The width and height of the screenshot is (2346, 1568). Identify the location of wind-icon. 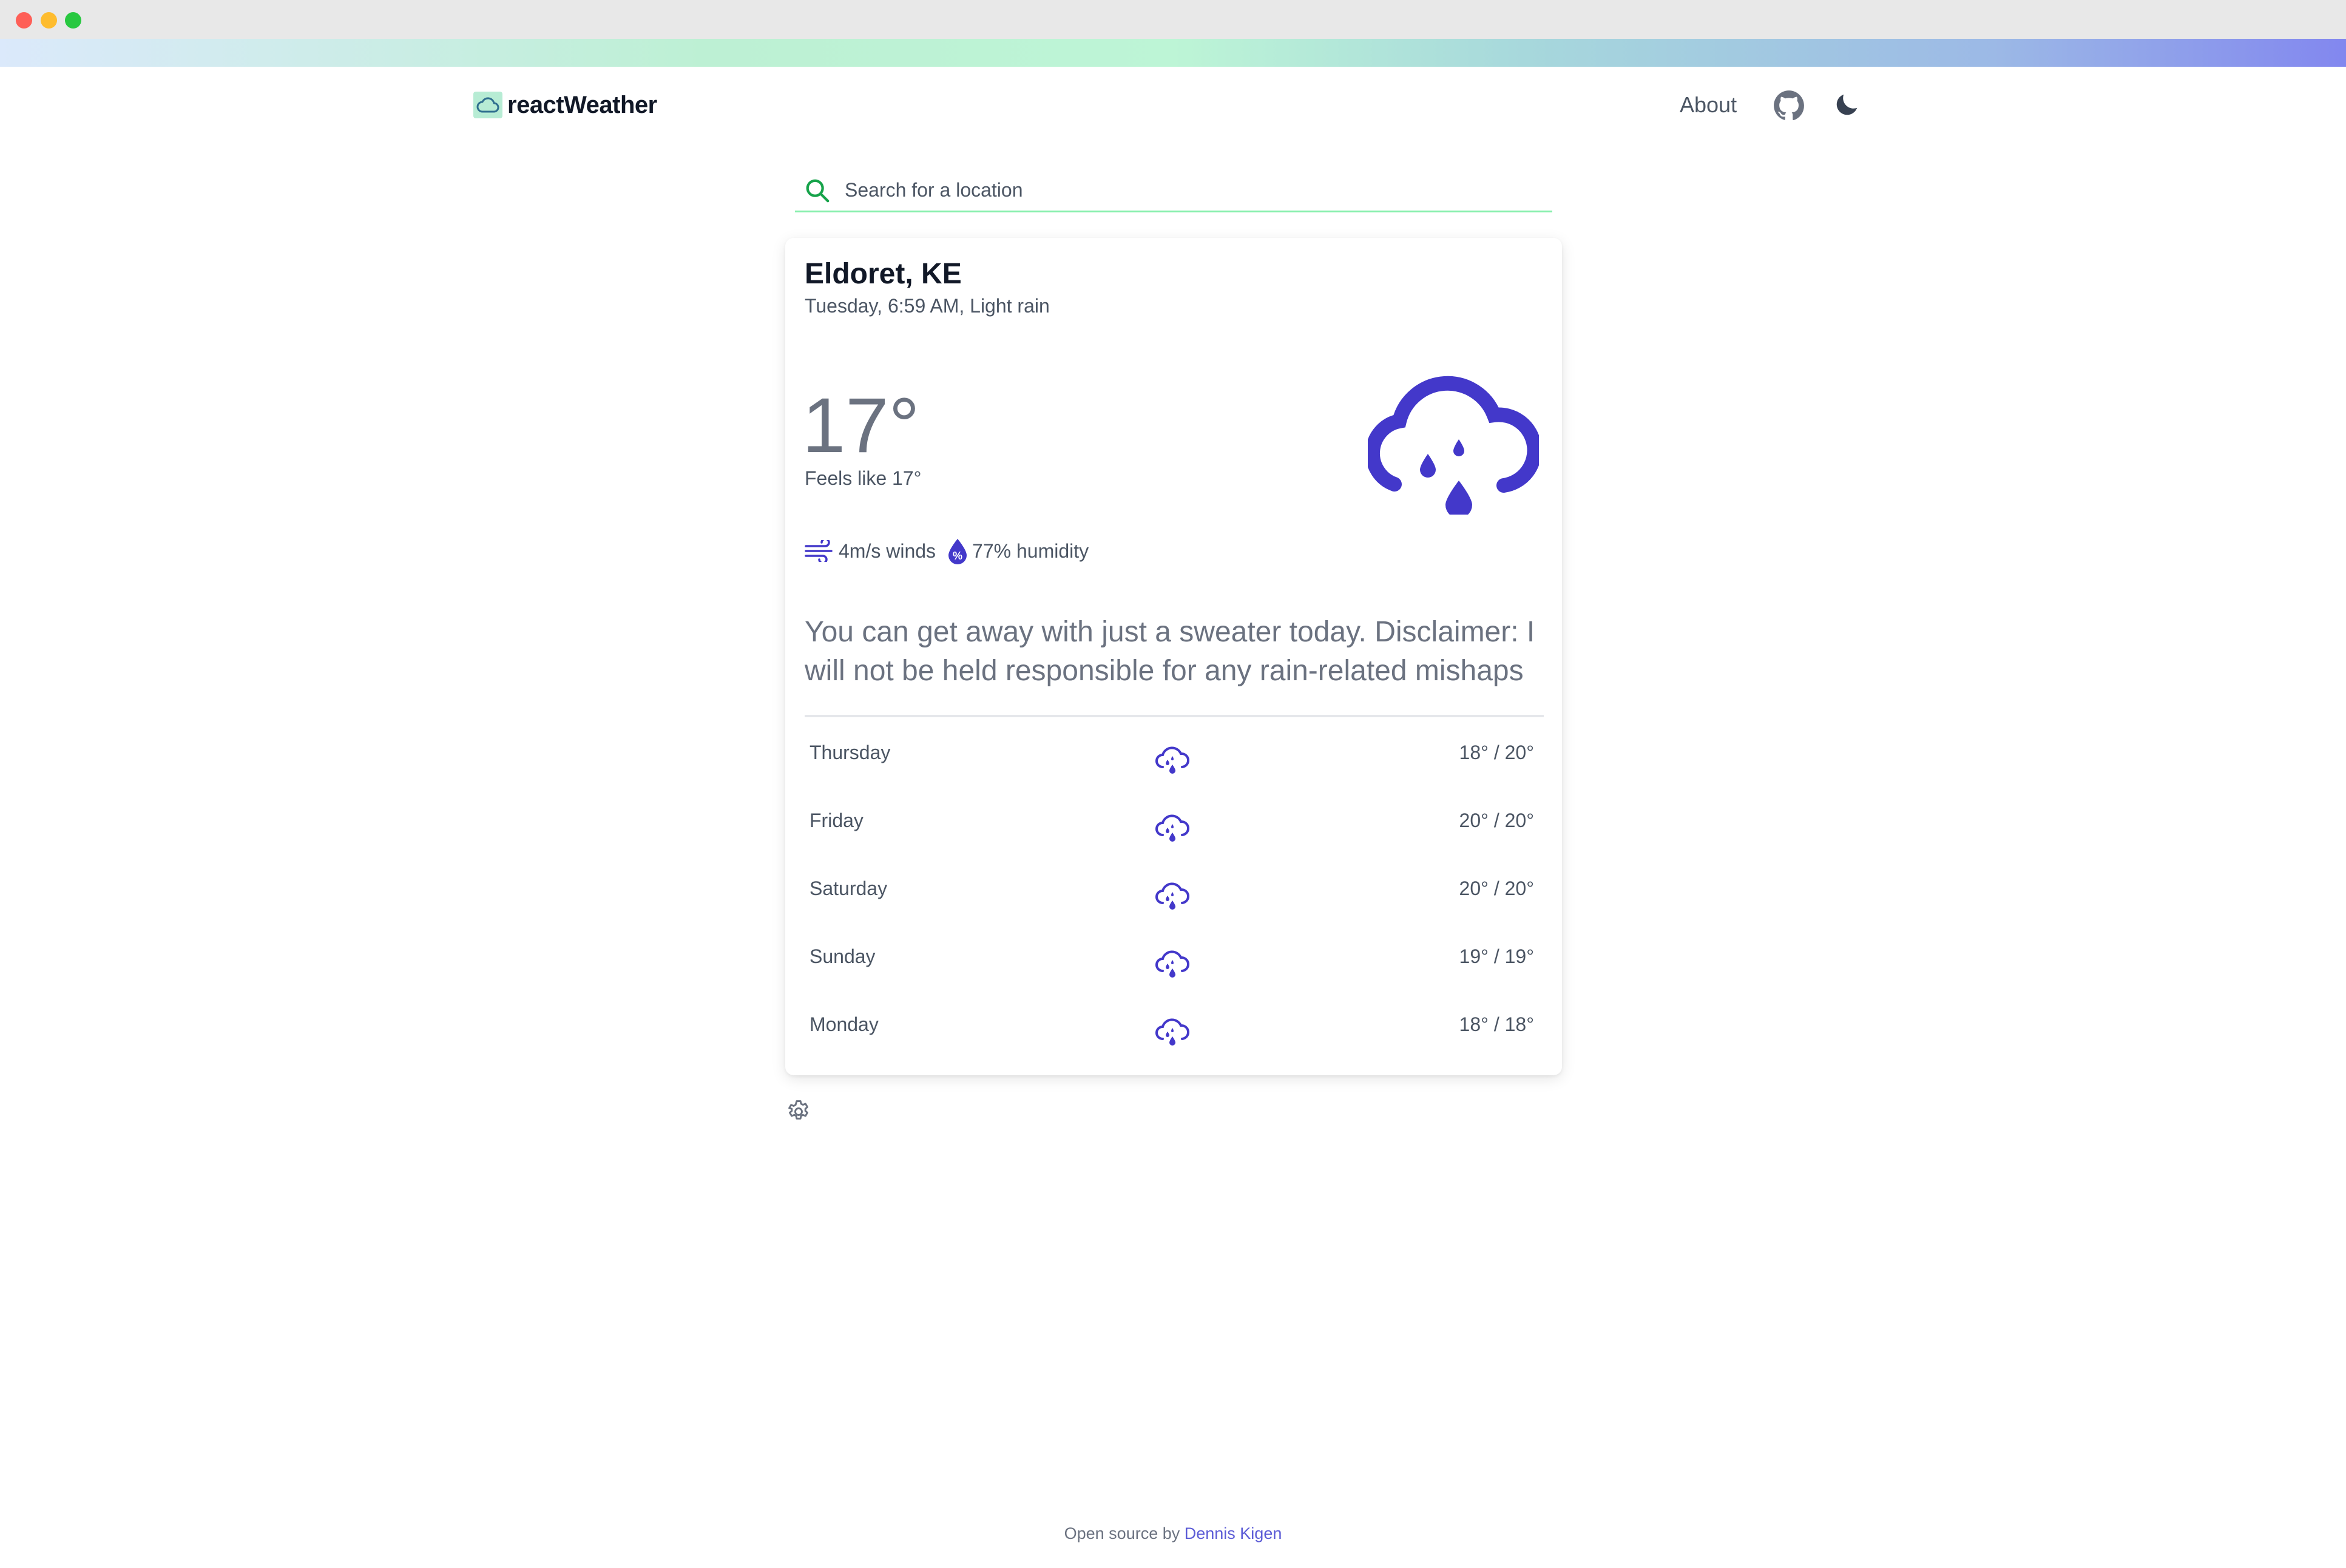
(820, 551).